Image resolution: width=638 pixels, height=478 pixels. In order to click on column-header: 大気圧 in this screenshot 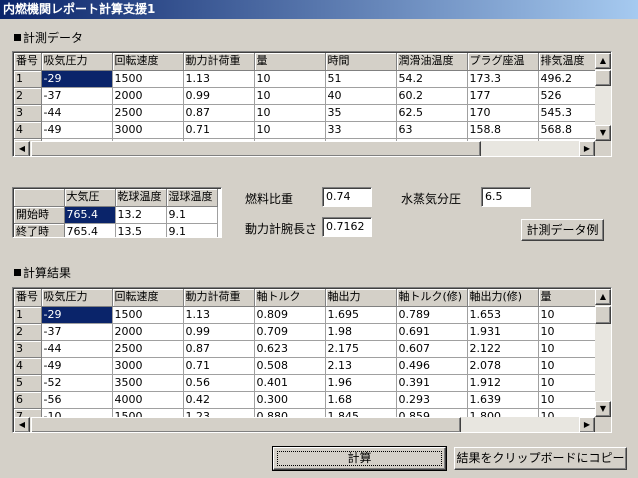, I will do `click(90, 198)`.